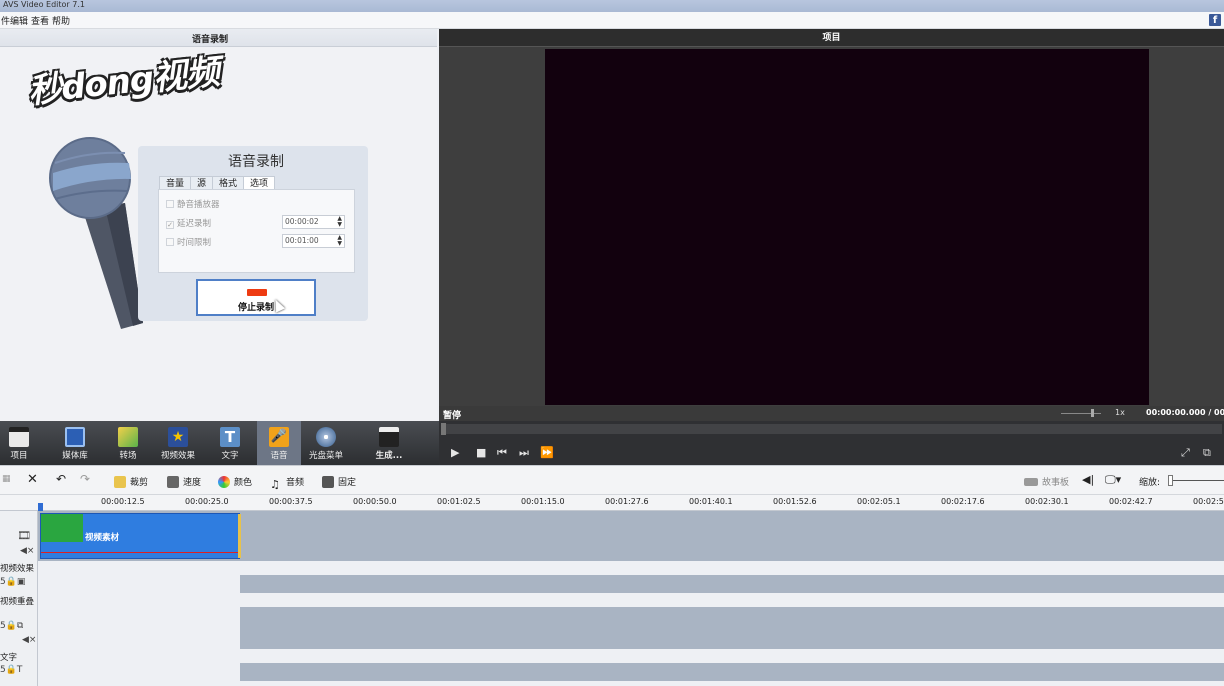 Image resolution: width=1224 pixels, height=686 pixels. What do you see at coordinates (6, 479) in the screenshot?
I see `storyboard-toggle-icon: ▦` at bounding box center [6, 479].